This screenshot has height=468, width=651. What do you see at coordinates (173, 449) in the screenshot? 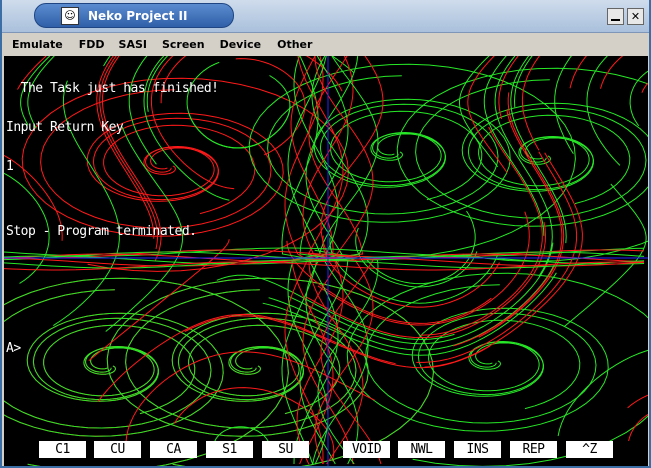
I see `function-key-3: CA` at bounding box center [173, 449].